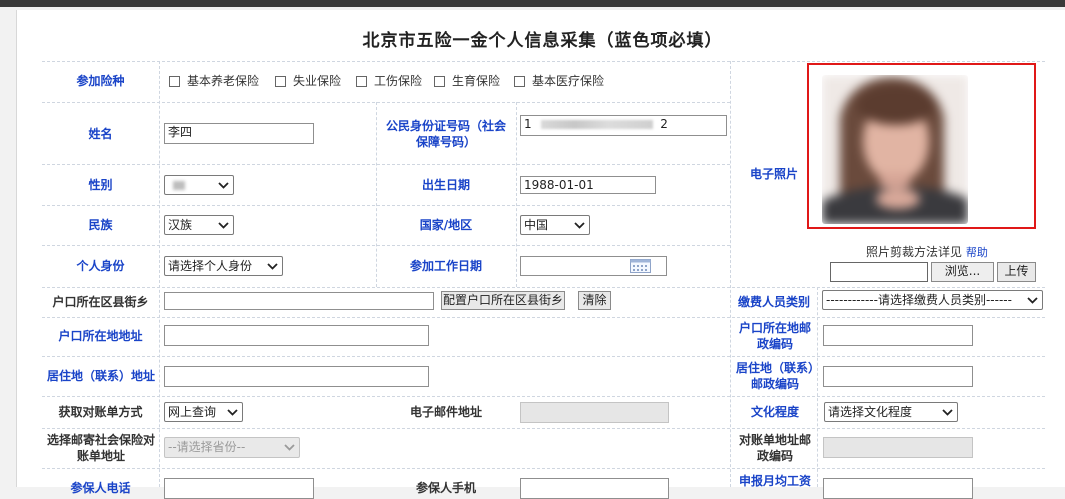  I want to click on education-label: 文化程度, so click(774, 412).